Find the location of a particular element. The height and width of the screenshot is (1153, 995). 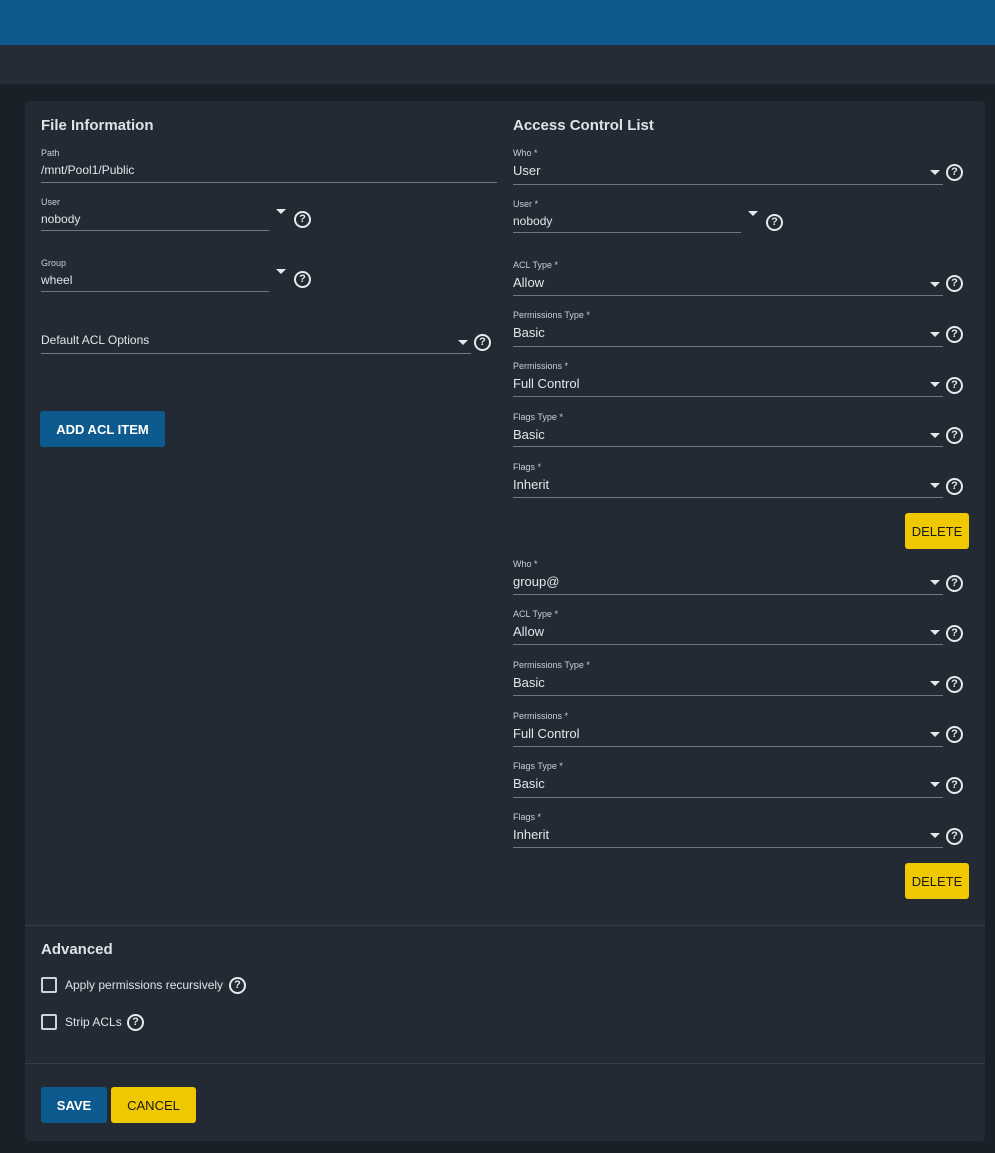

group-underline is located at coordinates (155, 291).